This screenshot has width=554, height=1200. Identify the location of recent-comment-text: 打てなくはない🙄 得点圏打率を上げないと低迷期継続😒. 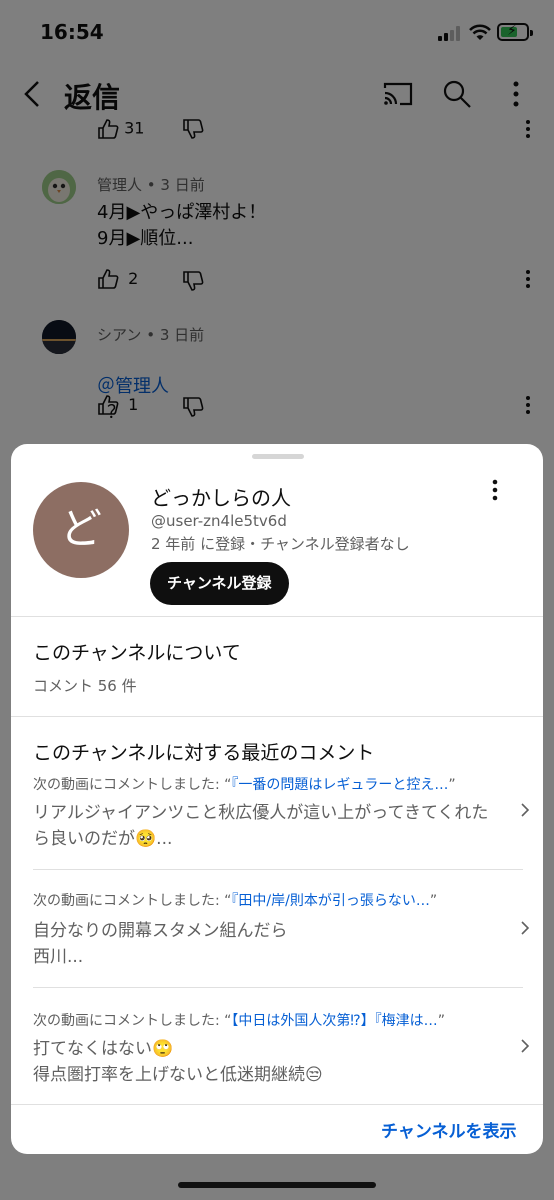
(178, 1062).